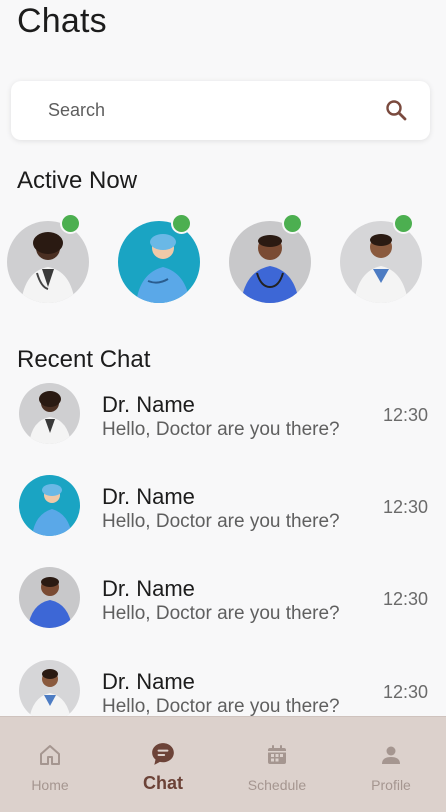 The height and width of the screenshot is (812, 446). Describe the element at coordinates (163, 783) in the screenshot. I see `nav-label: Chat` at that location.